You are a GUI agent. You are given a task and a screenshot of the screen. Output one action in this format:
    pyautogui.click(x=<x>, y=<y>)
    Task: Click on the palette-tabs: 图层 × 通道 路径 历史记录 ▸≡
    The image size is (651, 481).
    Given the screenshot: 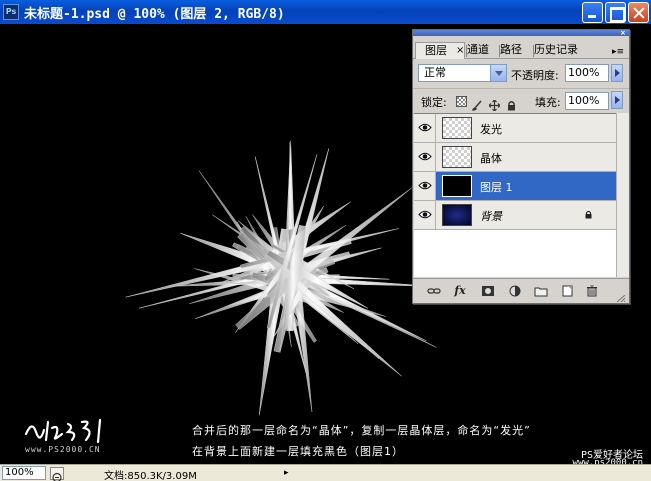 What is the action you would take?
    pyautogui.click(x=521, y=49)
    